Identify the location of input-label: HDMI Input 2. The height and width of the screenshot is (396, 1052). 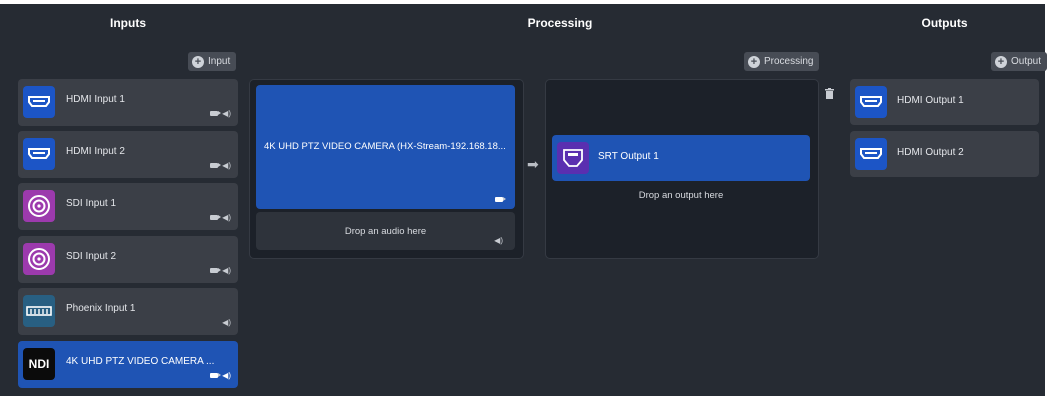
(95, 151).